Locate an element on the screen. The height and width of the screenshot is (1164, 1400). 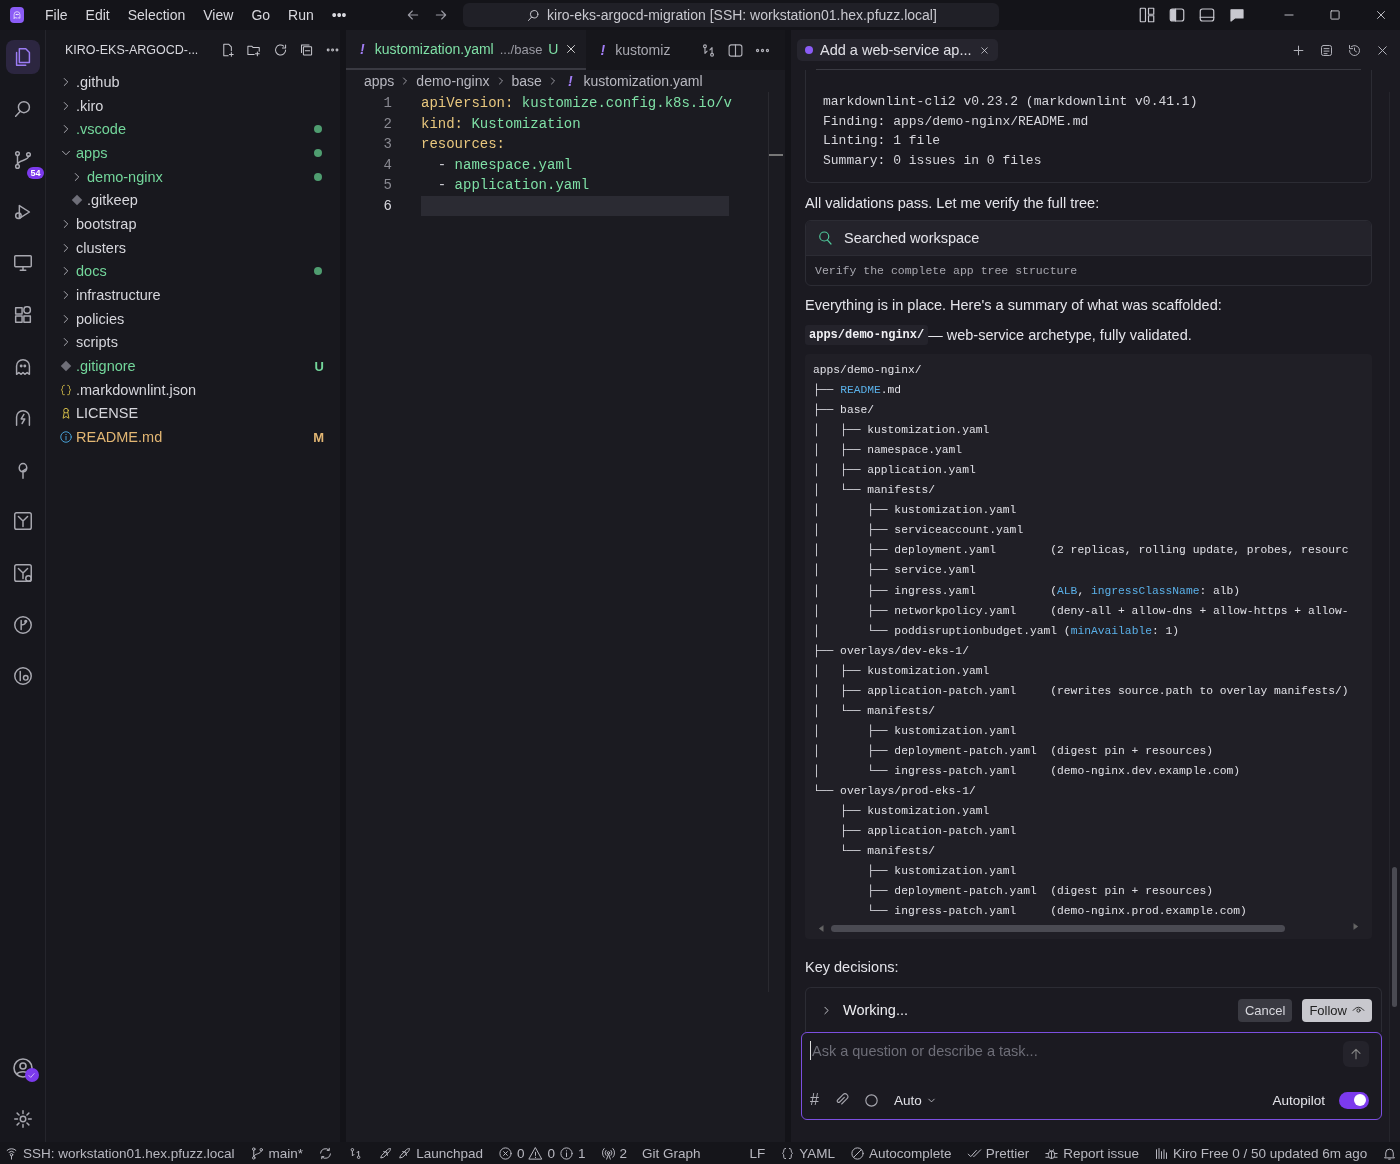
status-item: Git Graph is located at coordinates (671, 1153).